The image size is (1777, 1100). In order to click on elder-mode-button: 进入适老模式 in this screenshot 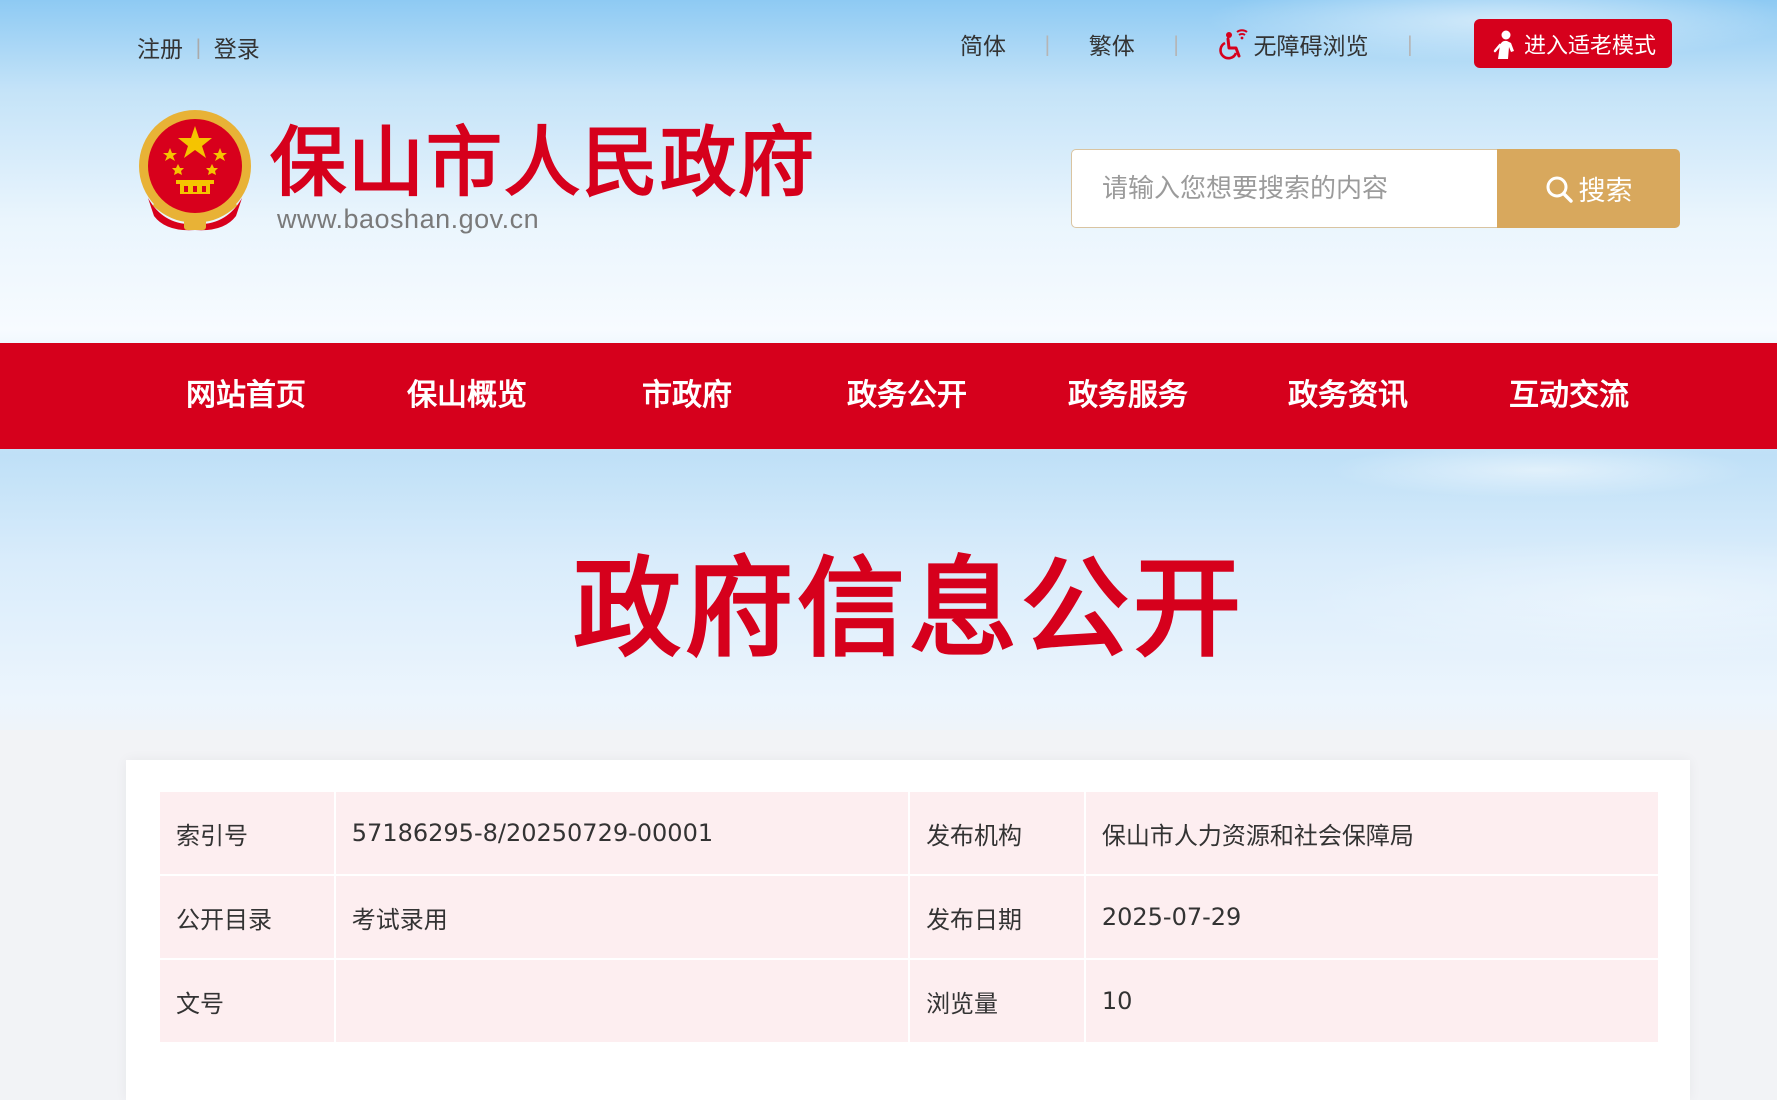, I will do `click(1573, 43)`.